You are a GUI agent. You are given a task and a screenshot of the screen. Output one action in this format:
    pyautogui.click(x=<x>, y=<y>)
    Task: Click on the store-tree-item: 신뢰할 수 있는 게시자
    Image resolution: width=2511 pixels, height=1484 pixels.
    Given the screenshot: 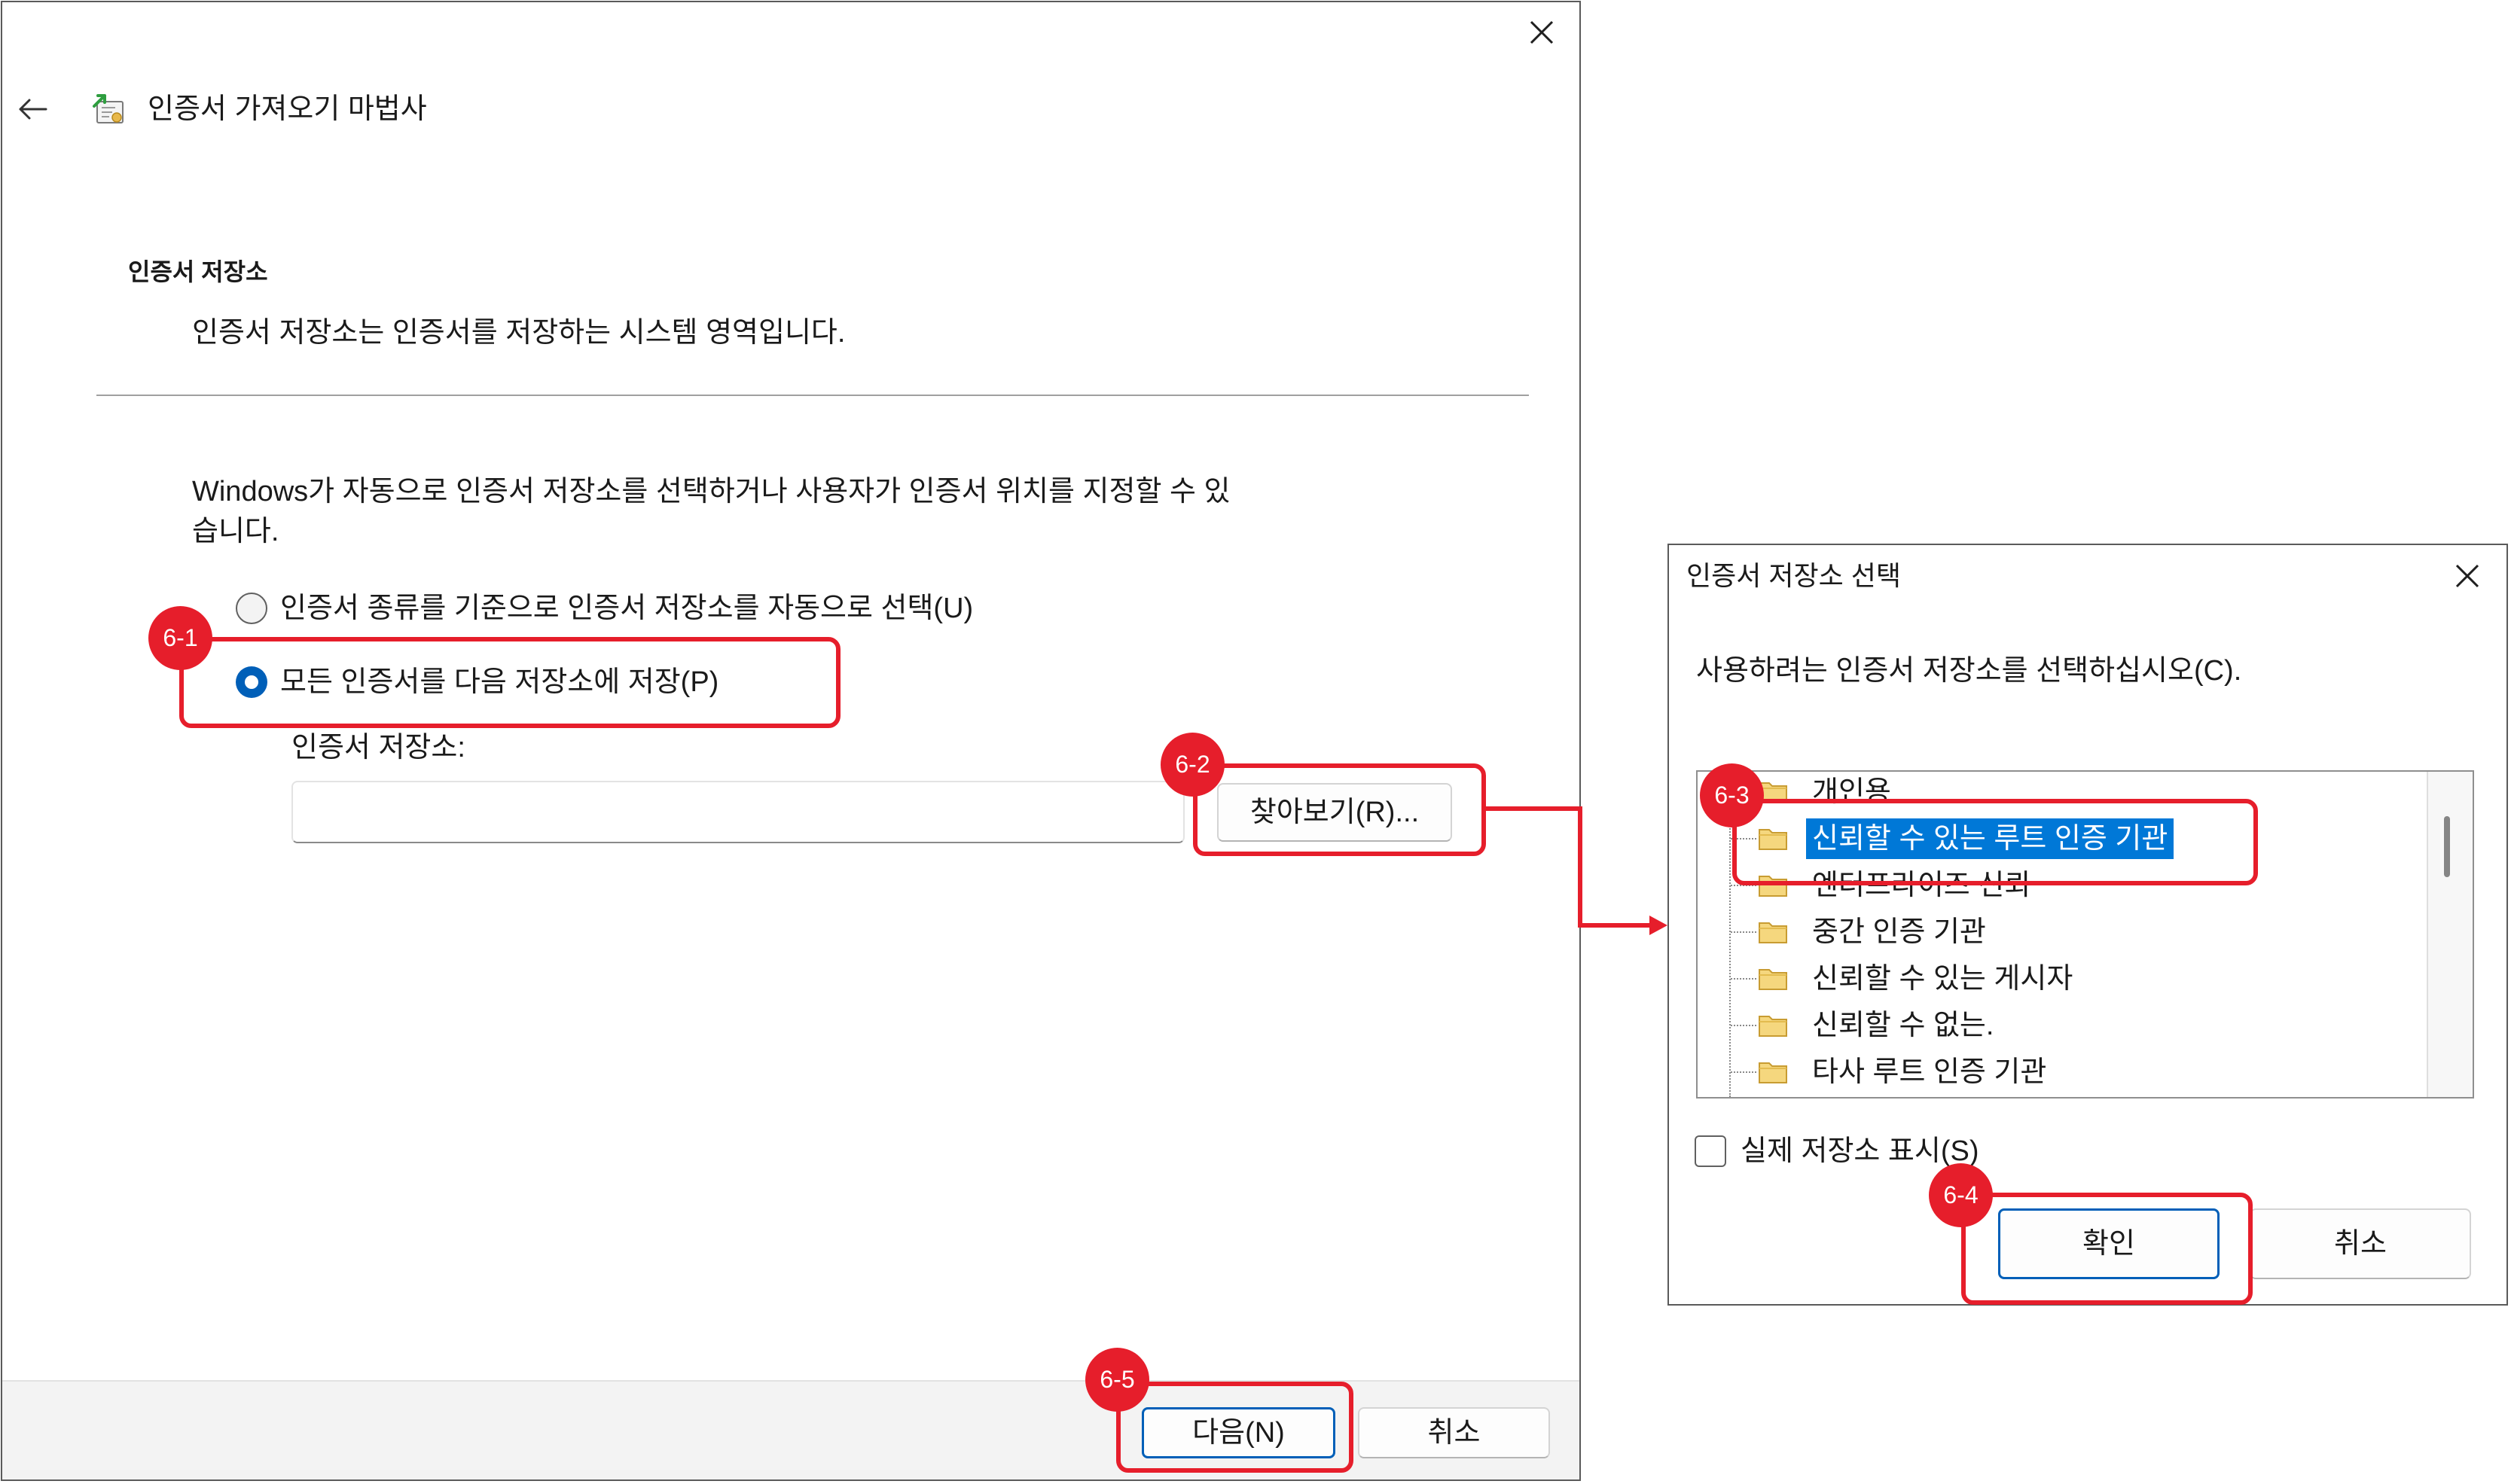 What is the action you would take?
    pyautogui.click(x=2061, y=978)
    